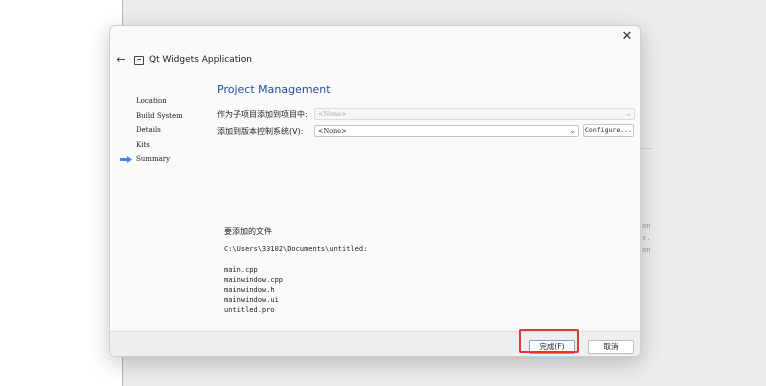  Describe the element at coordinates (274, 89) in the screenshot. I see `page-title: Project Management` at that location.